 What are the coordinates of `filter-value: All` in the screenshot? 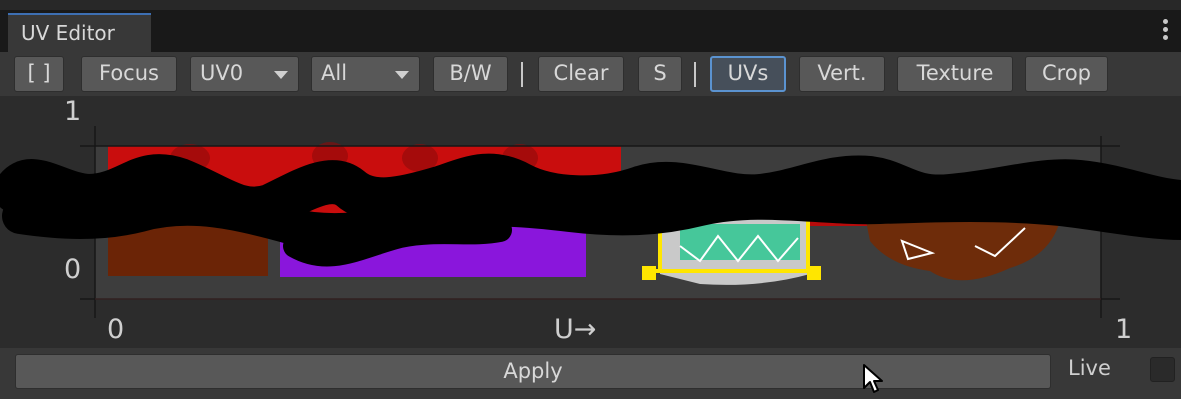 It's located at (334, 73).